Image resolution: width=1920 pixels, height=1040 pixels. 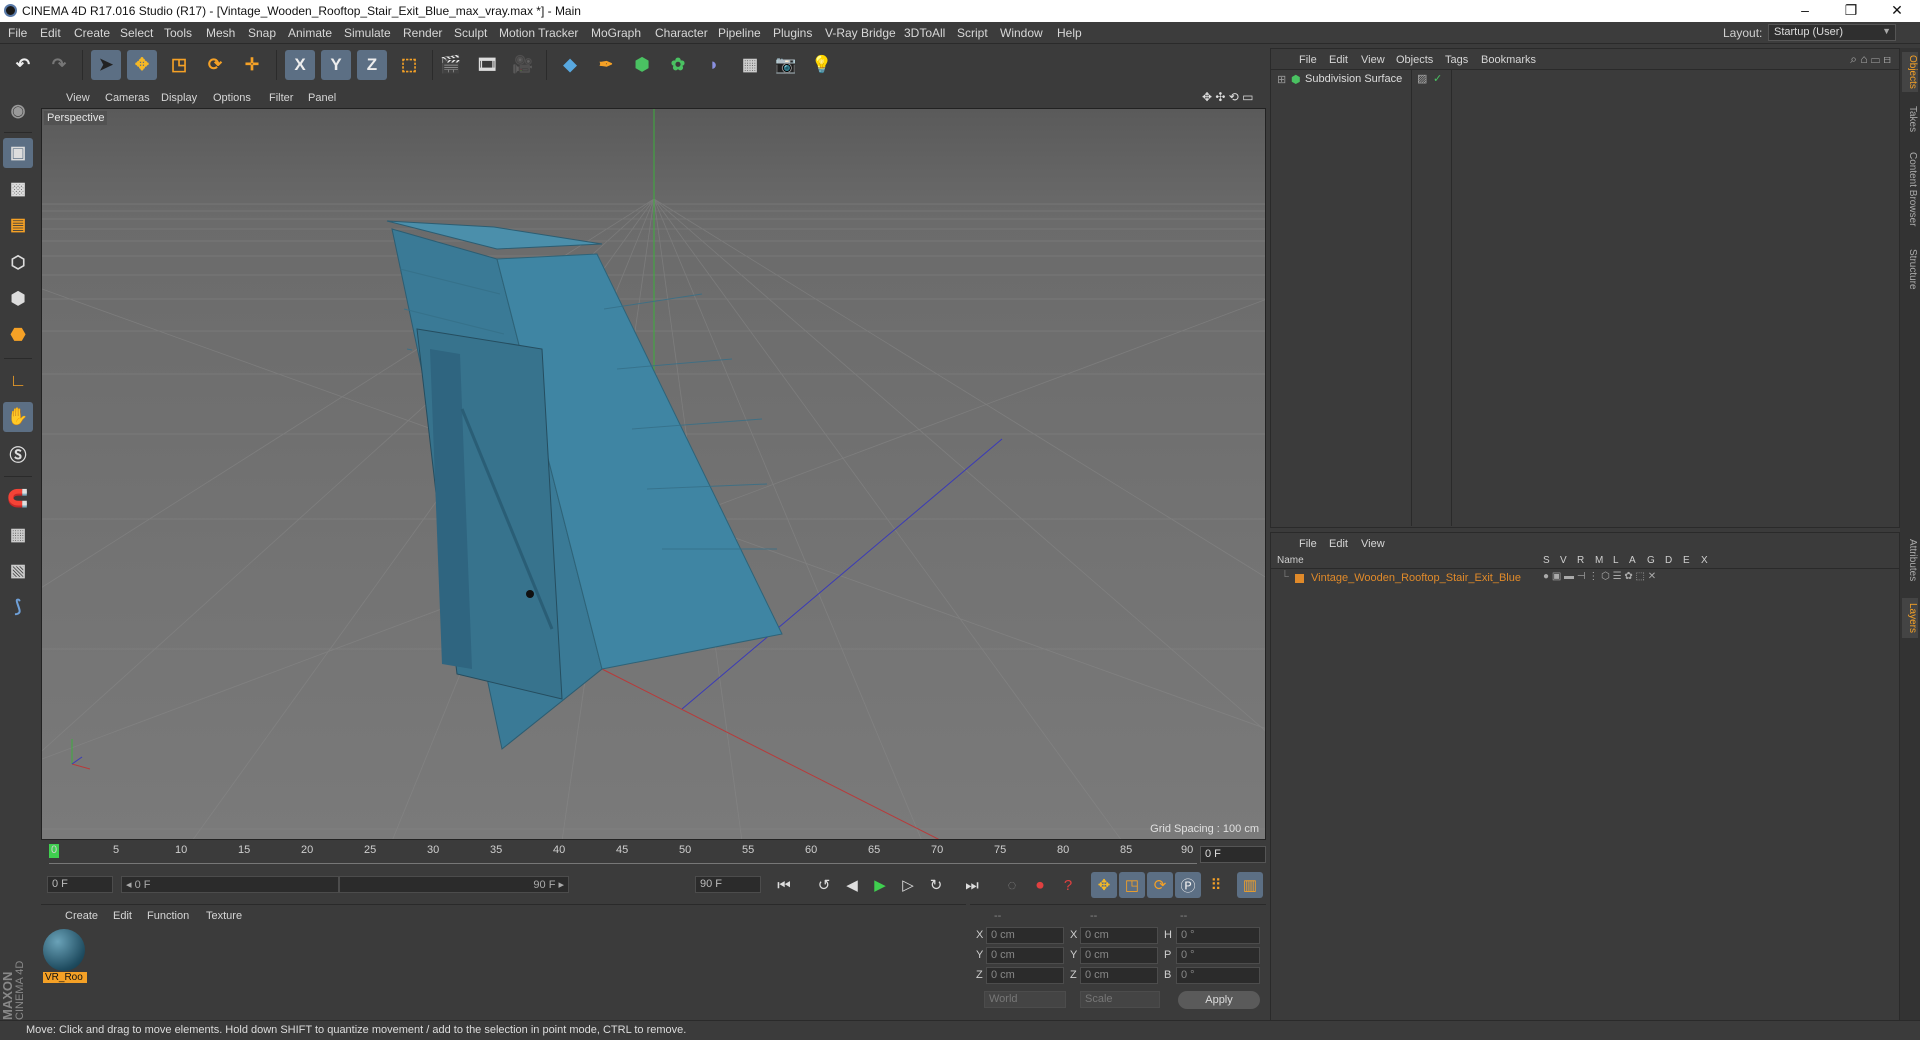 I want to click on menu-simulate: Simulate, so click(x=367, y=33).